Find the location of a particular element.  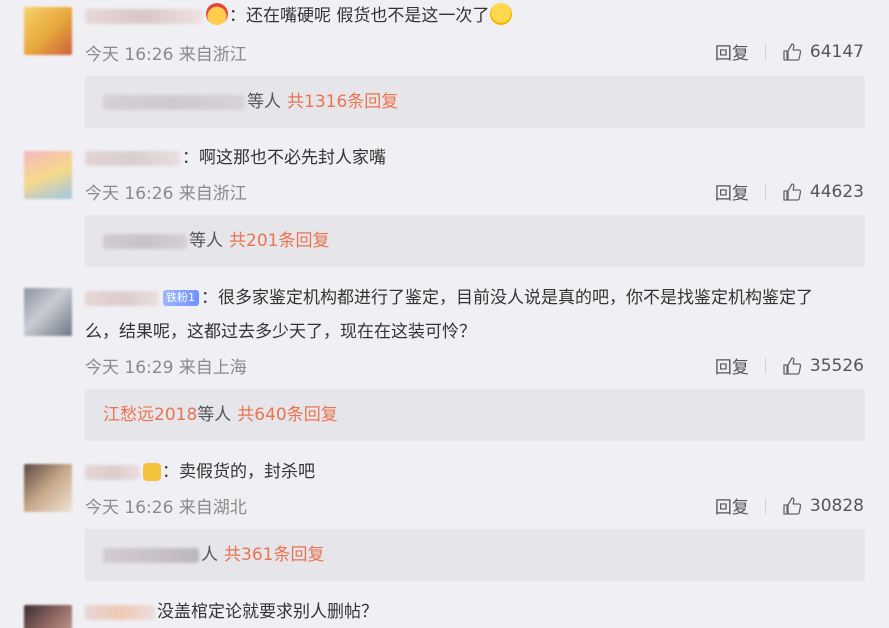

comment-actions: 回复 35526 is located at coordinates (789, 366).